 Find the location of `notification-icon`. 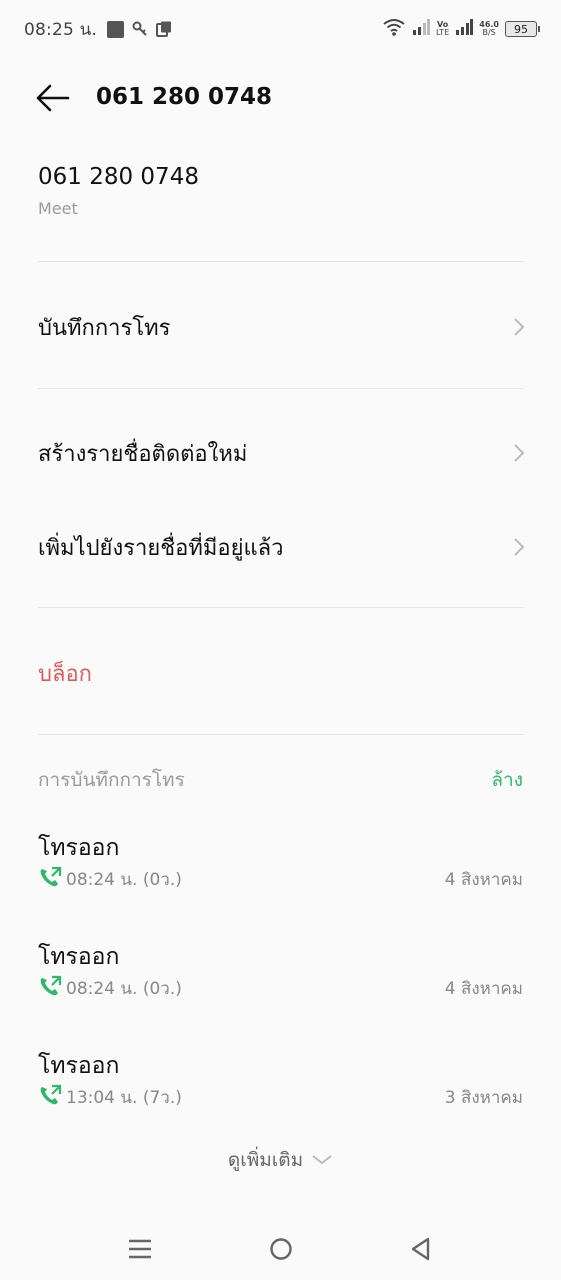

notification-icon is located at coordinates (164, 29).